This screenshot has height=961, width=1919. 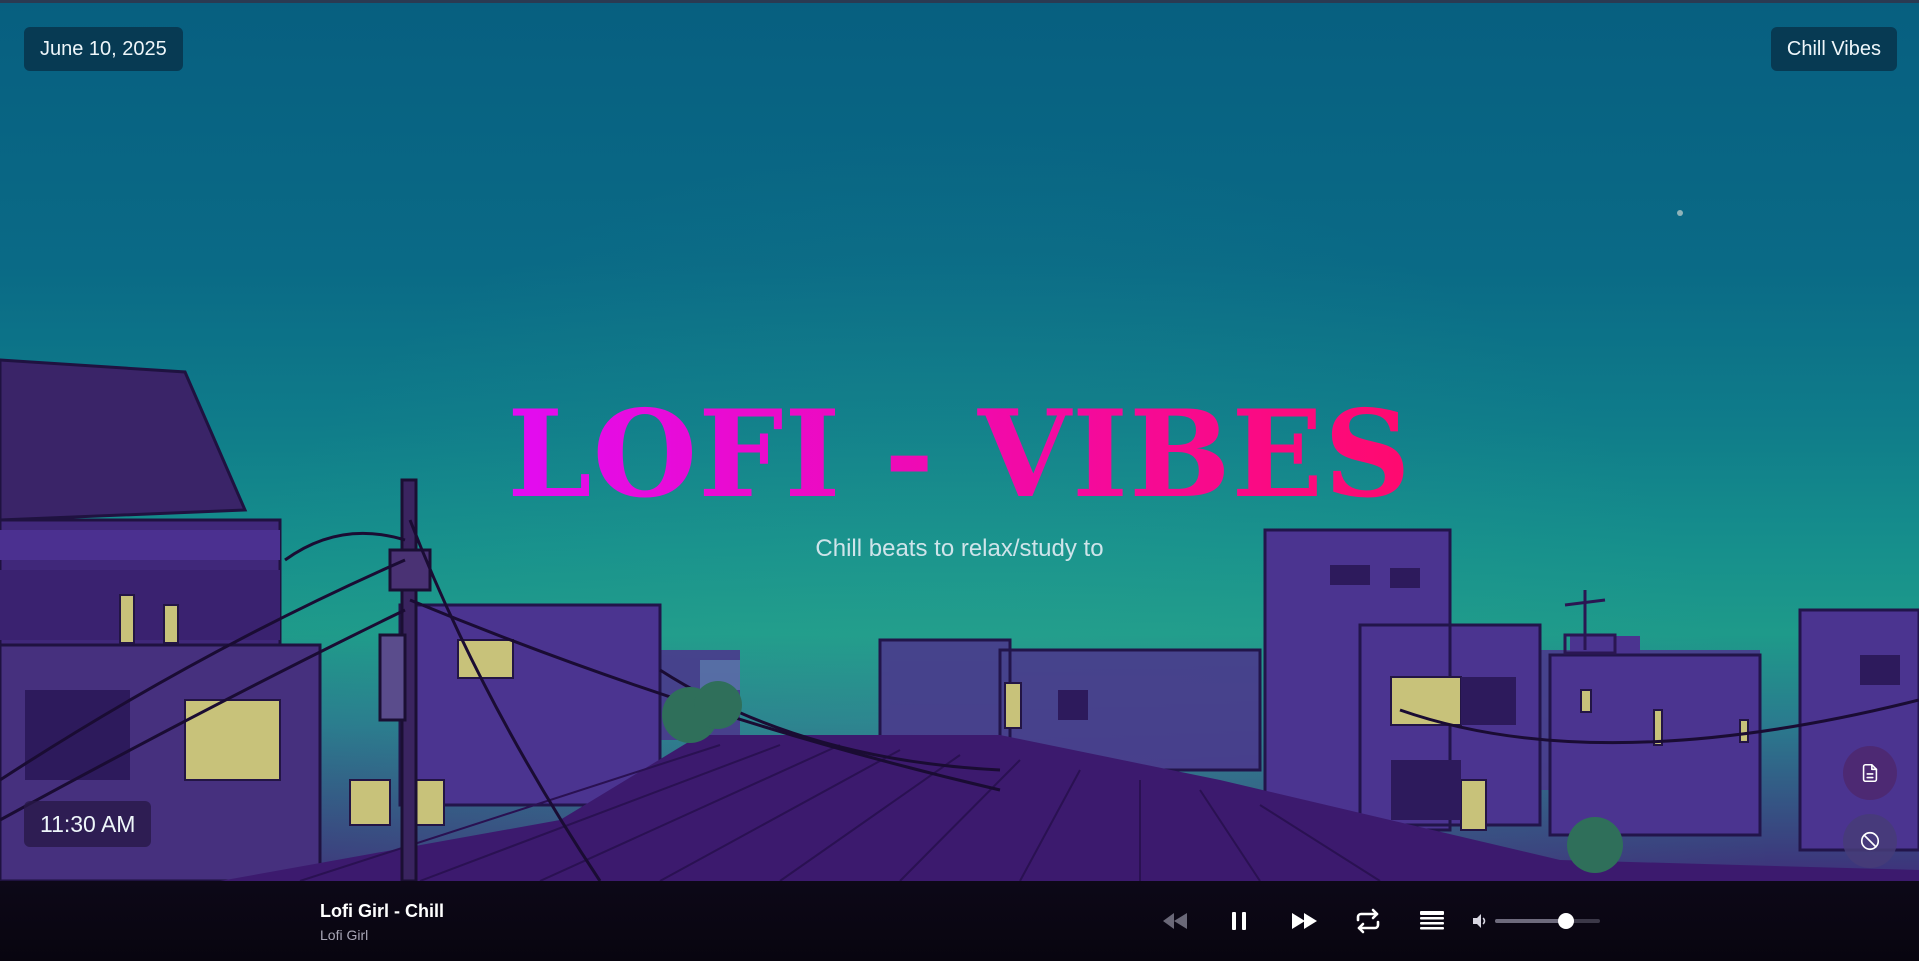 I want to click on notes-button, so click(x=1870, y=773).